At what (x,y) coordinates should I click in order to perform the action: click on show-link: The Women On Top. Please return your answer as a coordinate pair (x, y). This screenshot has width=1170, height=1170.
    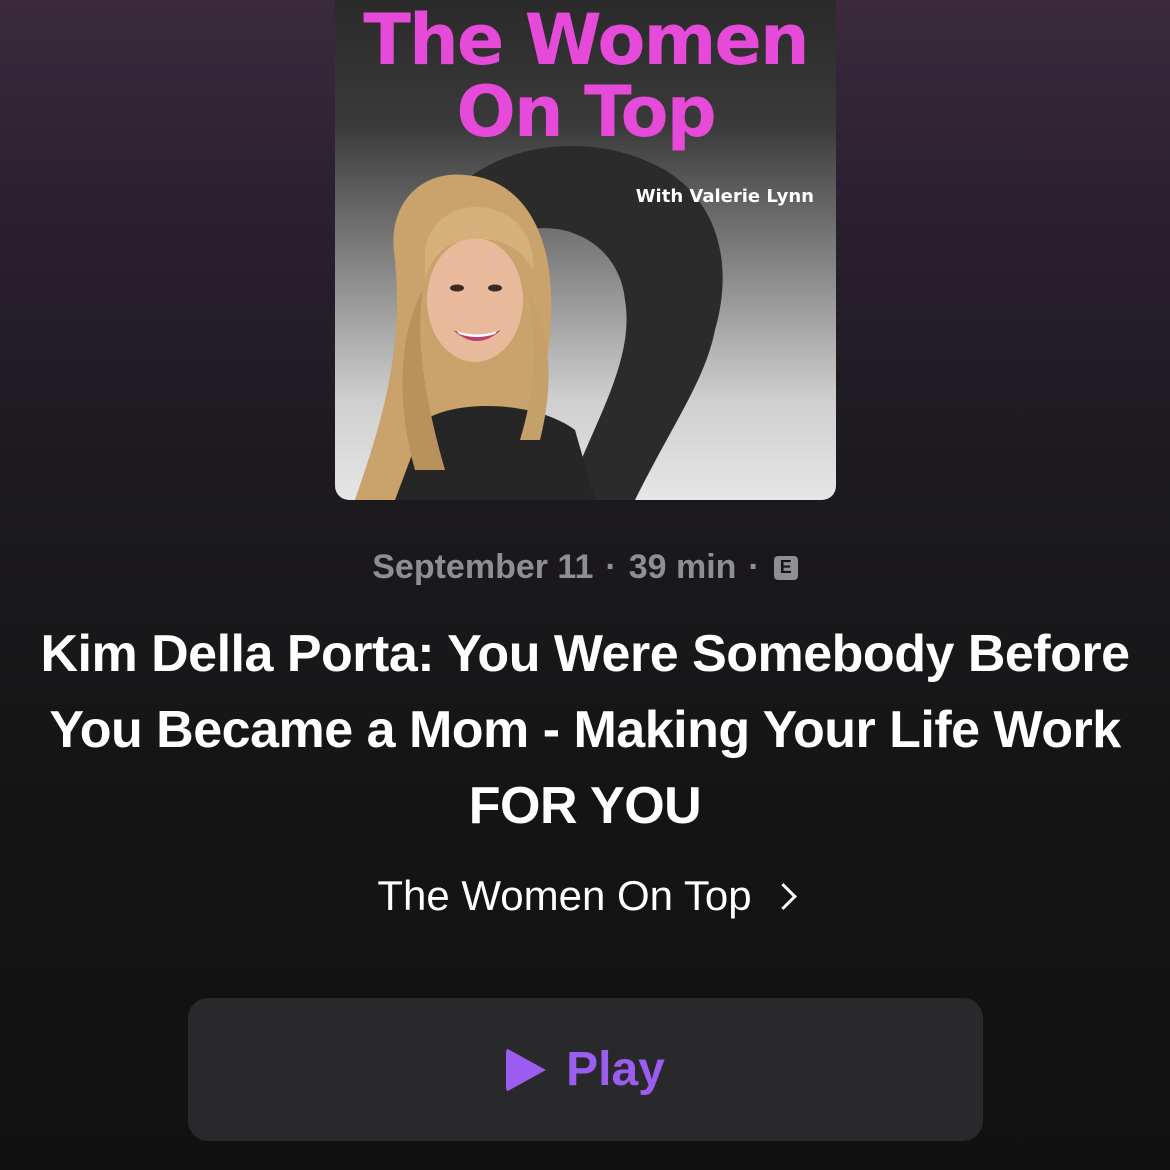
    Looking at the image, I should click on (585, 896).